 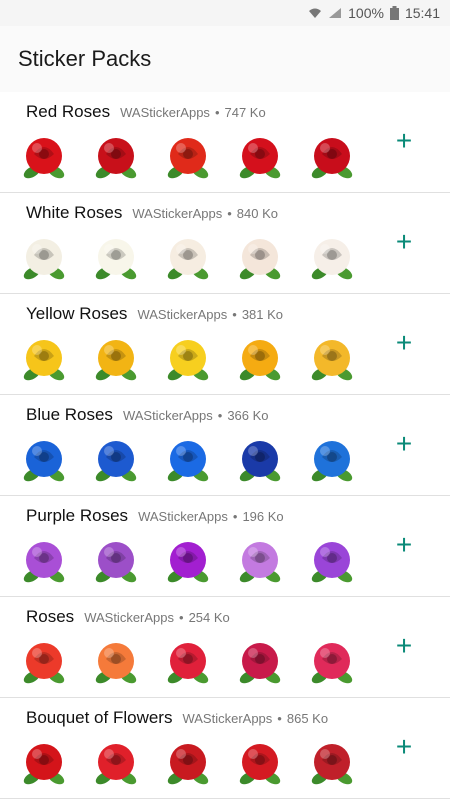 What do you see at coordinates (366, 13) in the screenshot?
I see `battery-percent: 100%` at bounding box center [366, 13].